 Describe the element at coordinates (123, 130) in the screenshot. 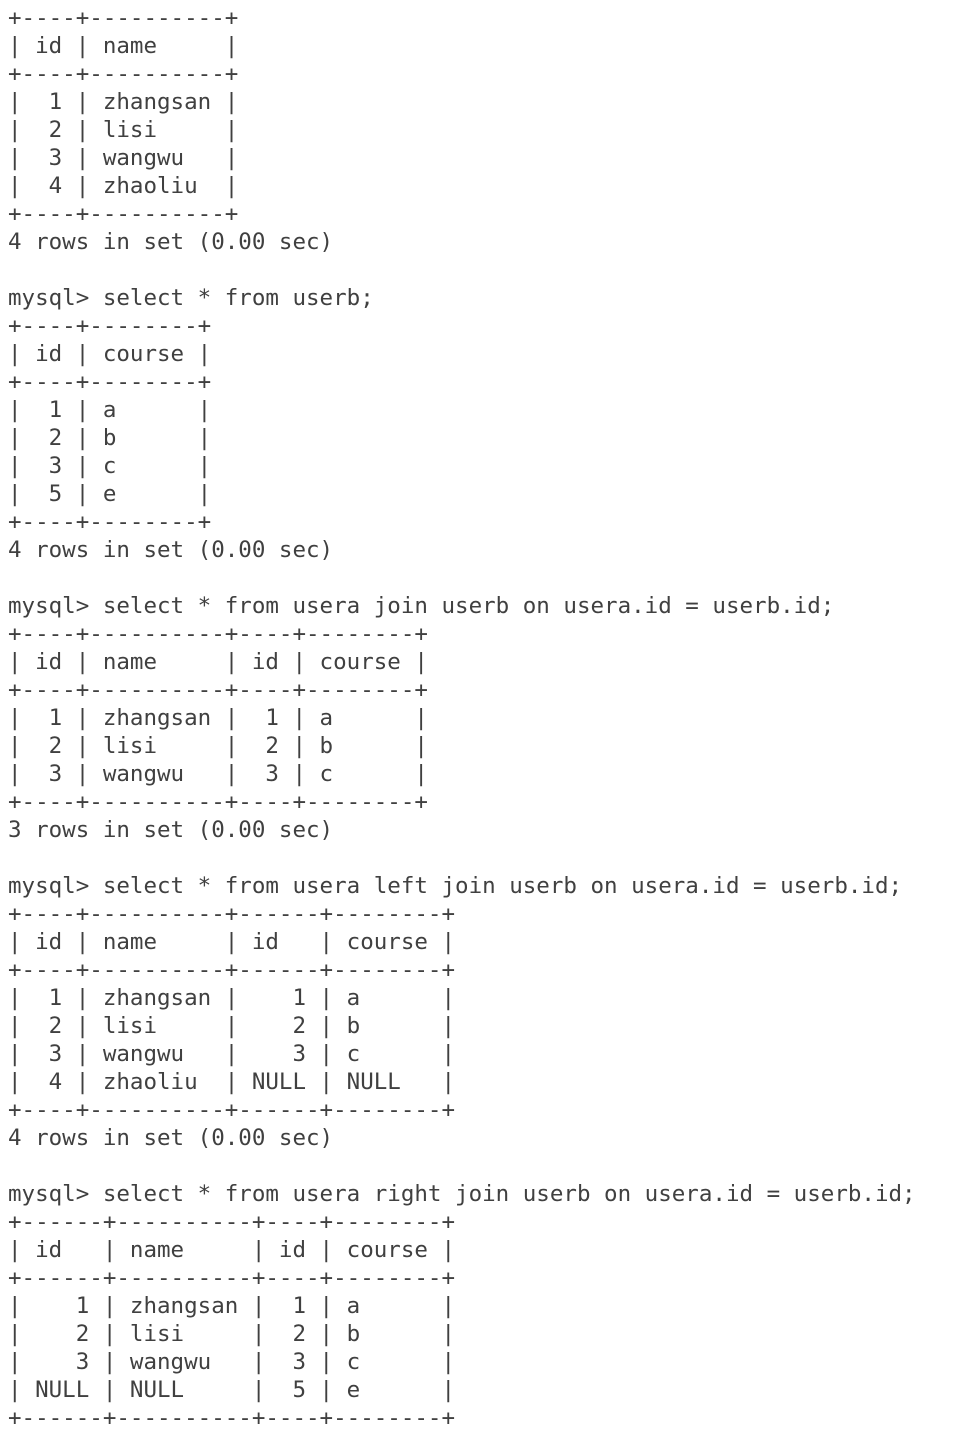

I see `terminal-line: | 2 | lisi |` at that location.